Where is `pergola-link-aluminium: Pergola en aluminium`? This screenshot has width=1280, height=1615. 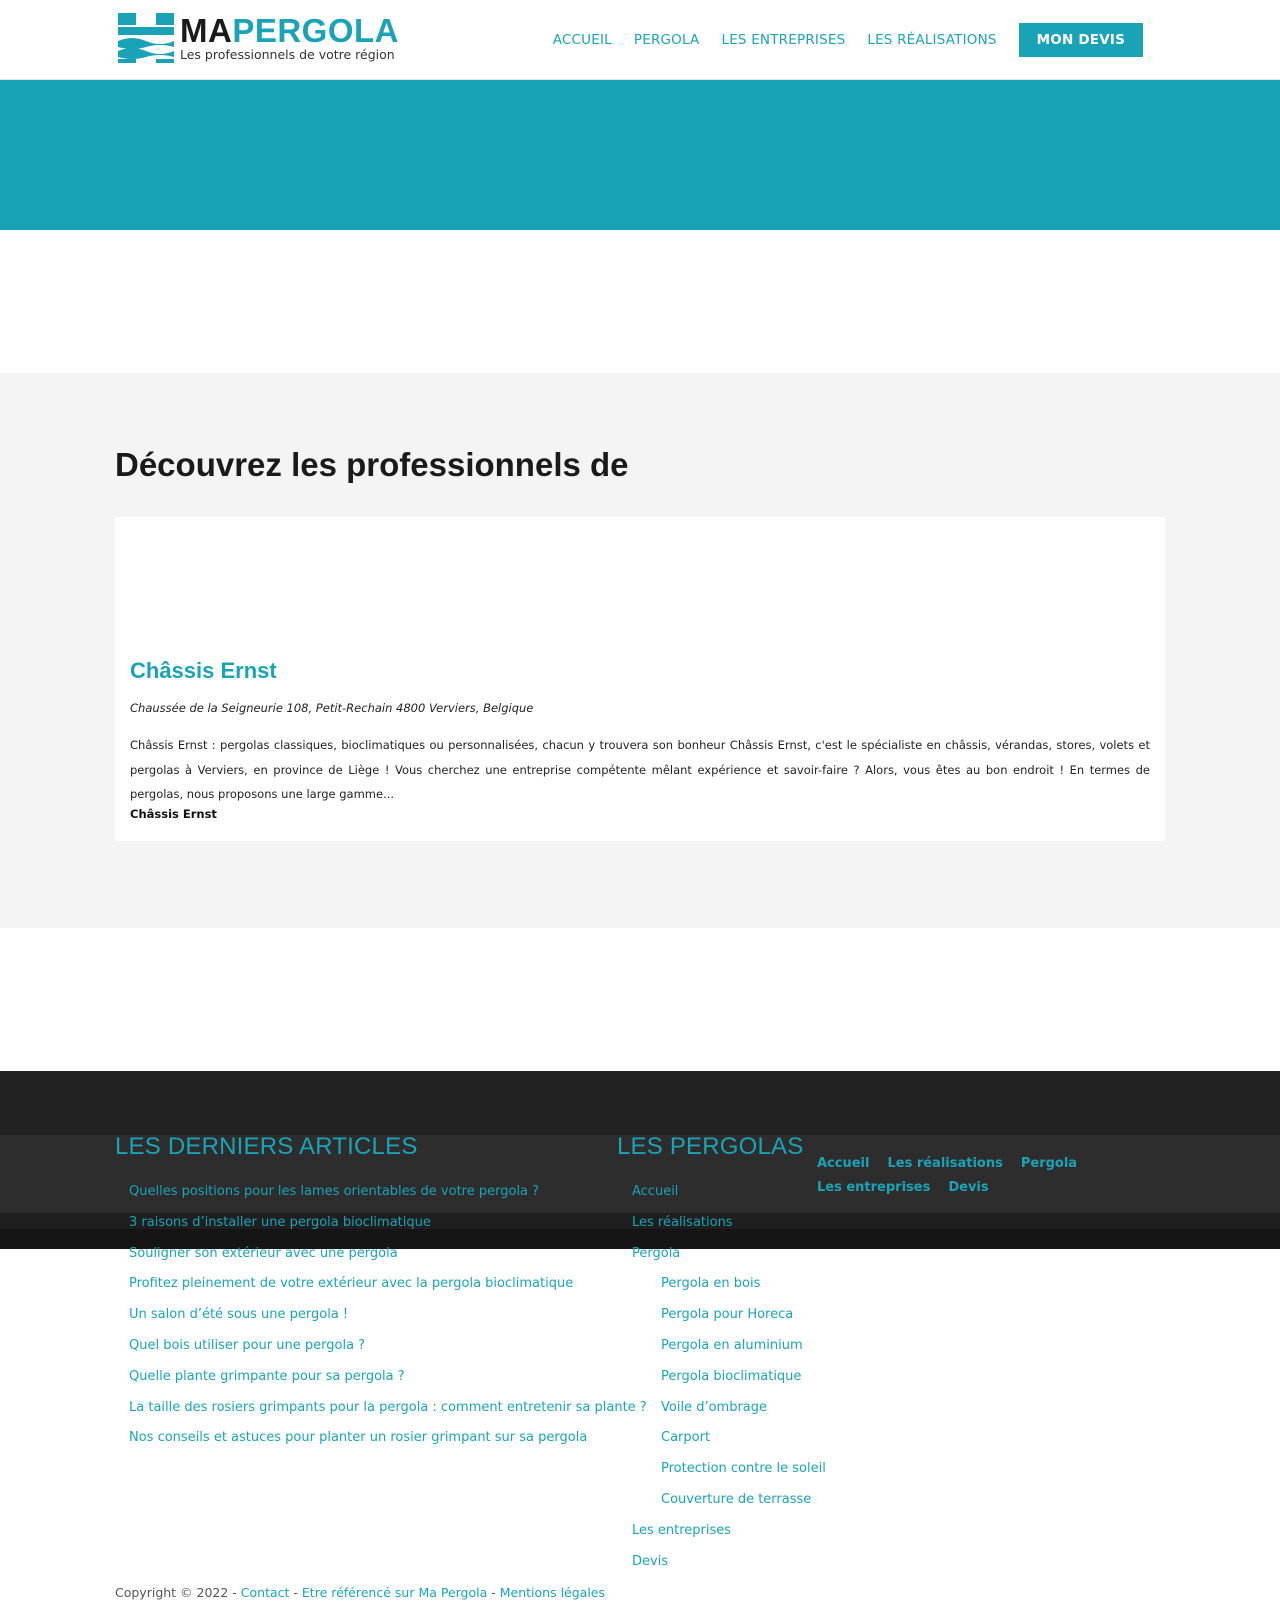 pergola-link-aluminium: Pergola en aluminium is located at coordinates (732, 1345).